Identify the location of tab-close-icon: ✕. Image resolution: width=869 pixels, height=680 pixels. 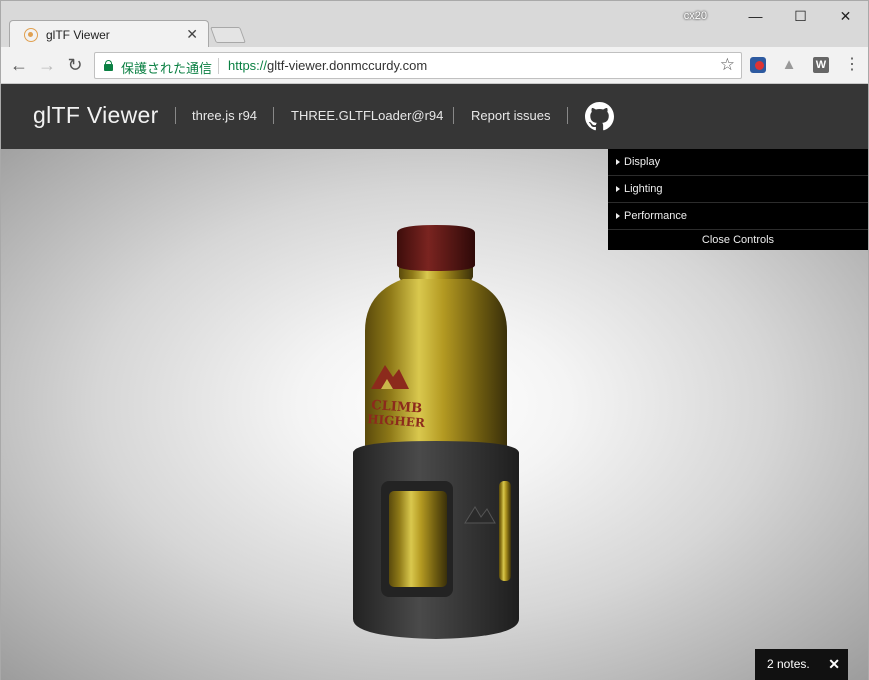
(192, 34).